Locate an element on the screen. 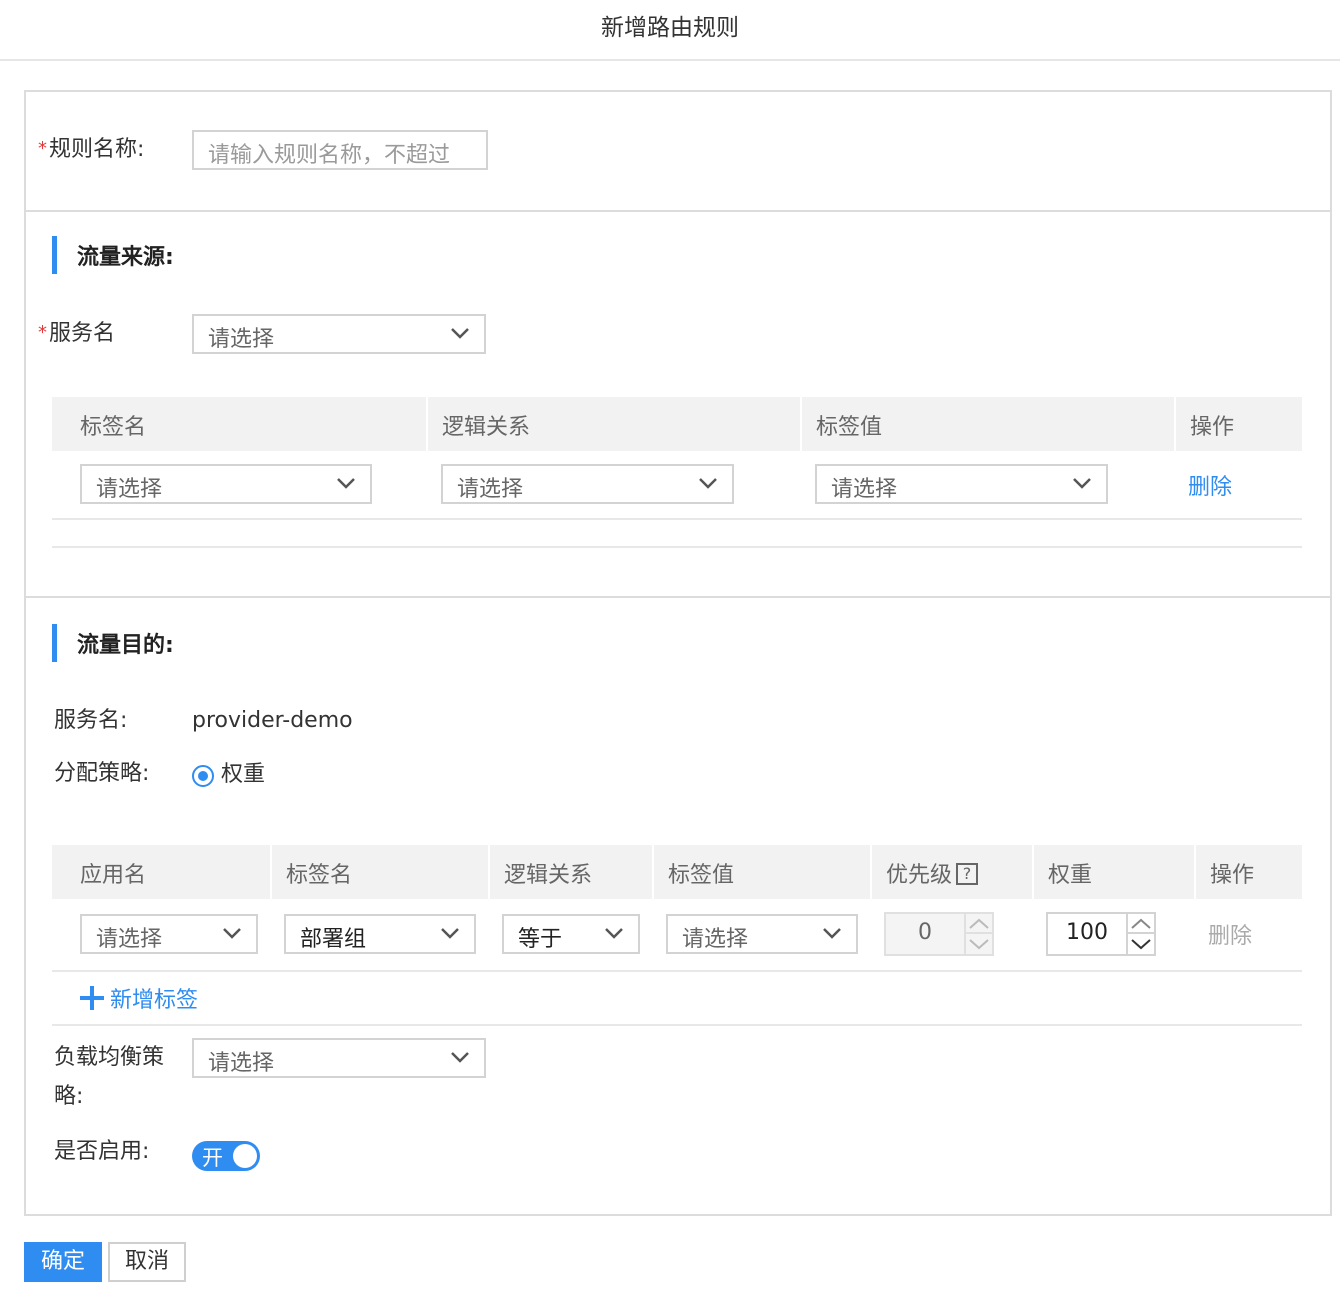 The height and width of the screenshot is (1304, 1340). weight-stepper: 100 is located at coordinates (1101, 934).